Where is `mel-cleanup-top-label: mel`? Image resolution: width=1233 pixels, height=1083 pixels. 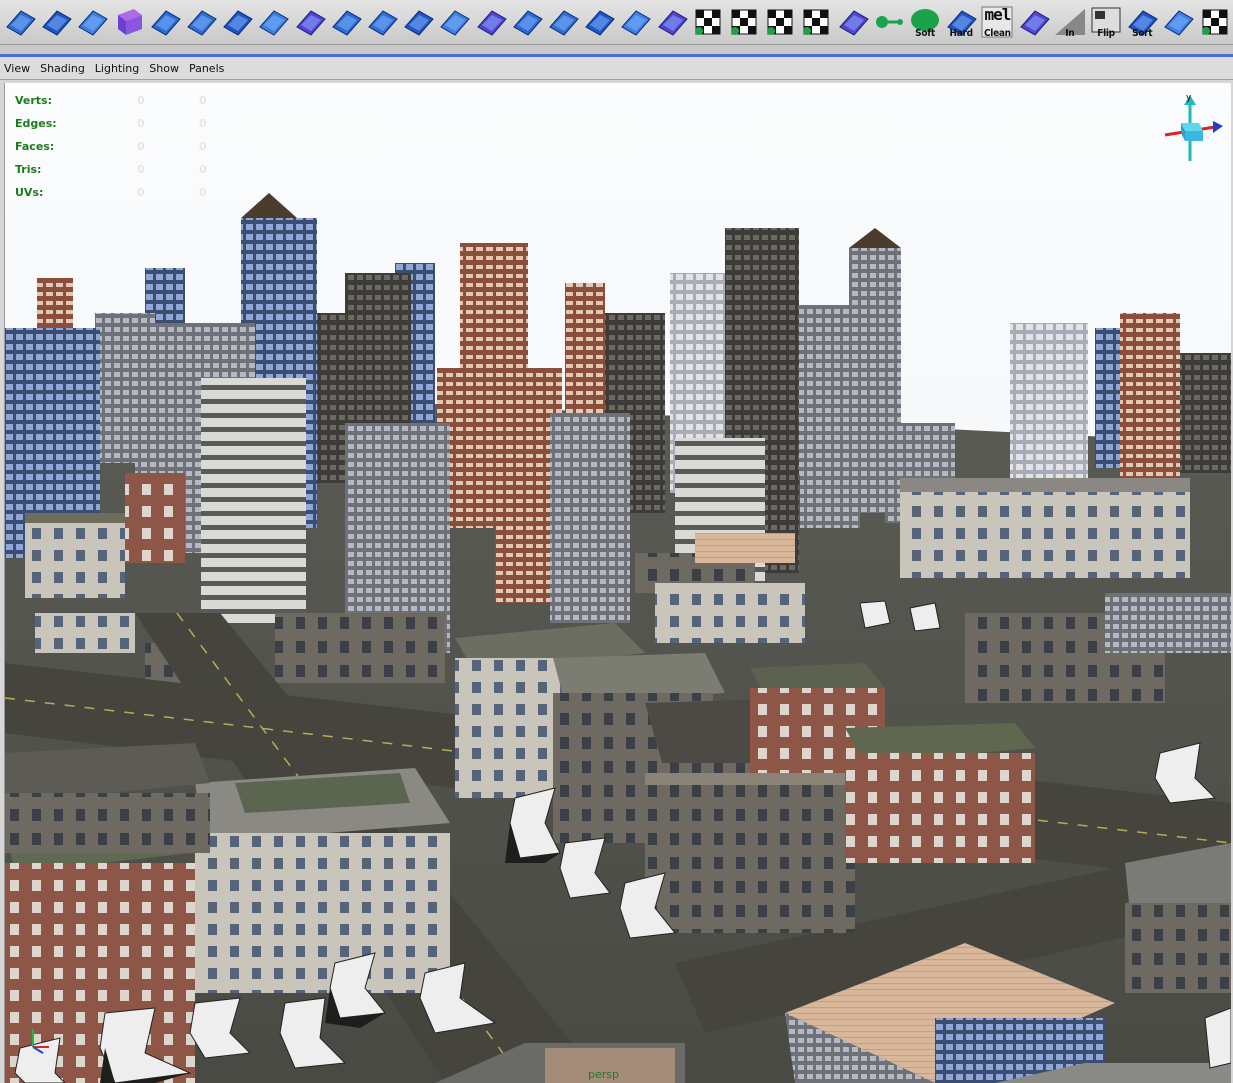
mel-cleanup-top-label: mel is located at coordinates (997, 14).